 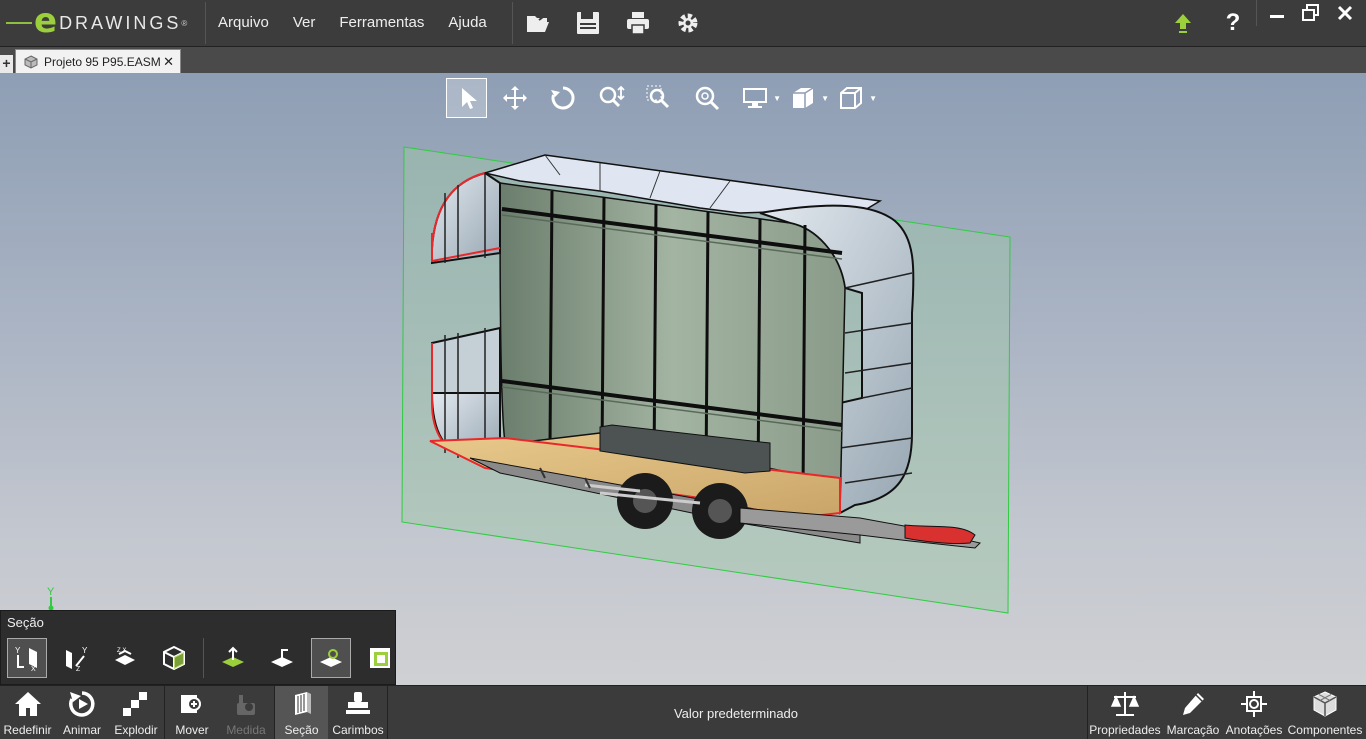 I want to click on window-controls, so click(x=1311, y=13).